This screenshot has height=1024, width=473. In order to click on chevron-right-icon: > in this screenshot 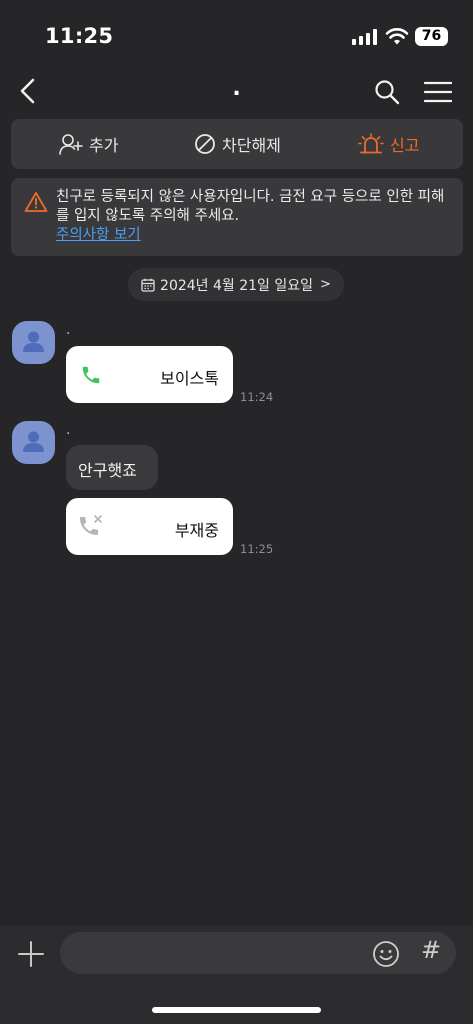, I will do `click(325, 284)`.